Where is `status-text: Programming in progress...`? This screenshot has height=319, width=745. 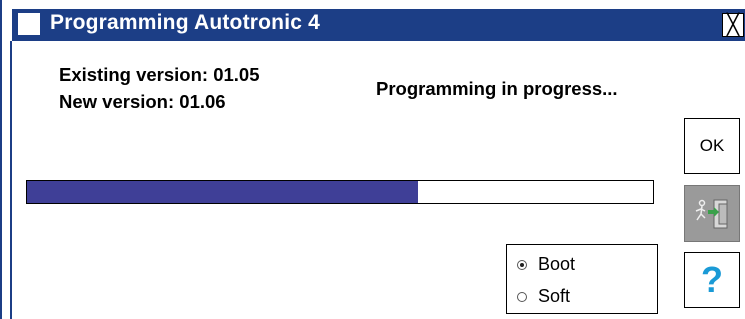
status-text: Programming in progress... is located at coordinates (497, 88).